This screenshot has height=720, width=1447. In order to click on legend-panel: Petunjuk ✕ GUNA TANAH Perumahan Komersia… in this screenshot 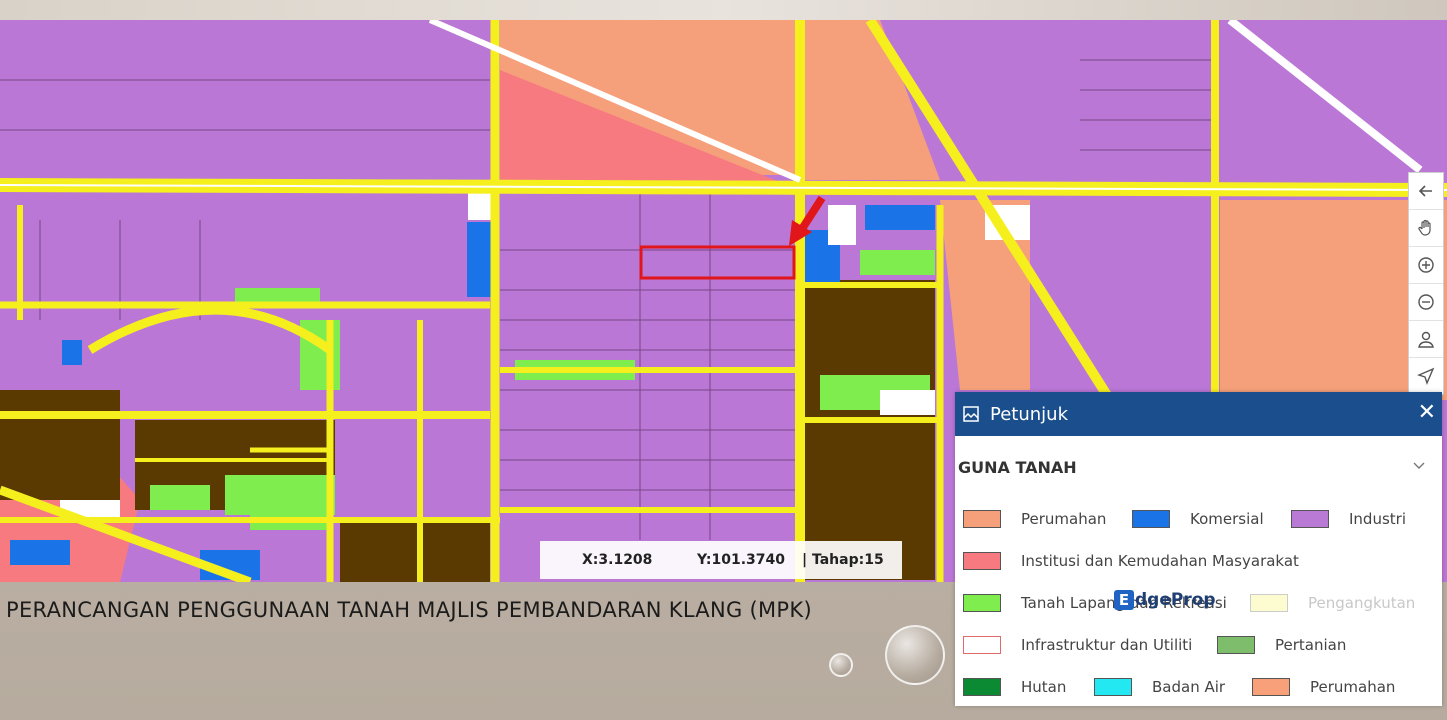, I will do `click(1198, 549)`.